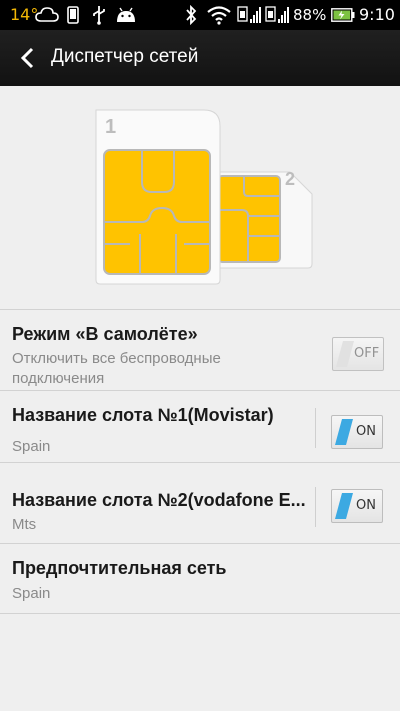 Image resolution: width=400 pixels, height=711 pixels. I want to click on preferred-network-row: Предпочтительная сеть Spain, so click(200, 578).